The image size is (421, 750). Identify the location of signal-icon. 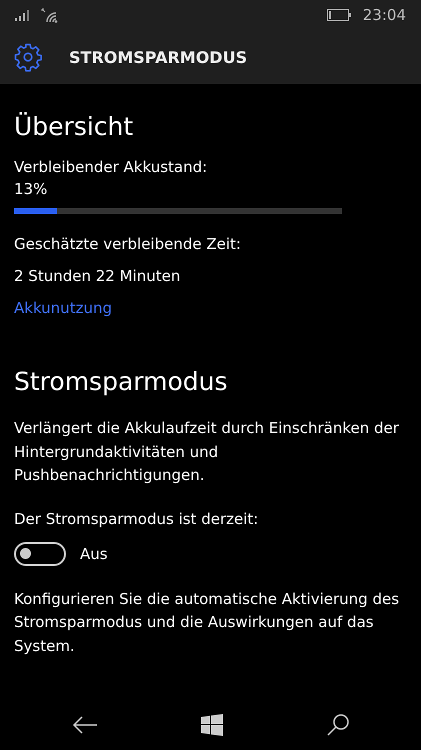
(23, 15).